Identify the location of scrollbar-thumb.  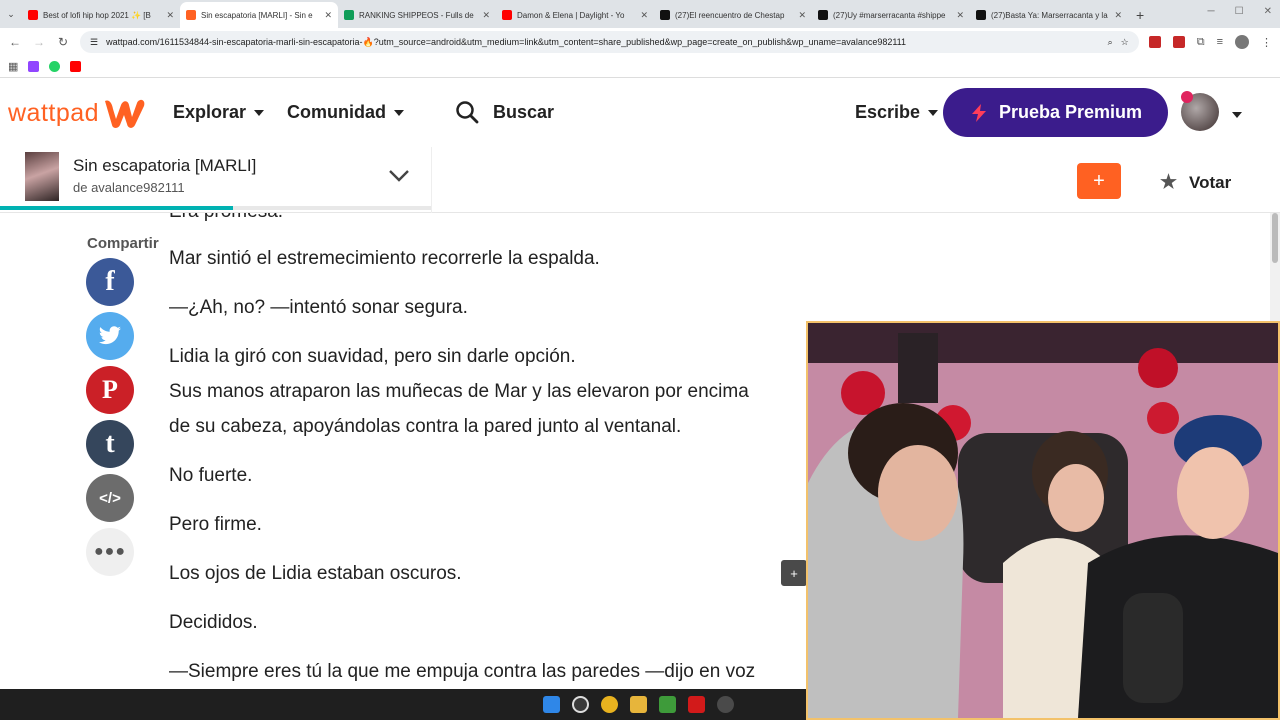
(1275, 238).